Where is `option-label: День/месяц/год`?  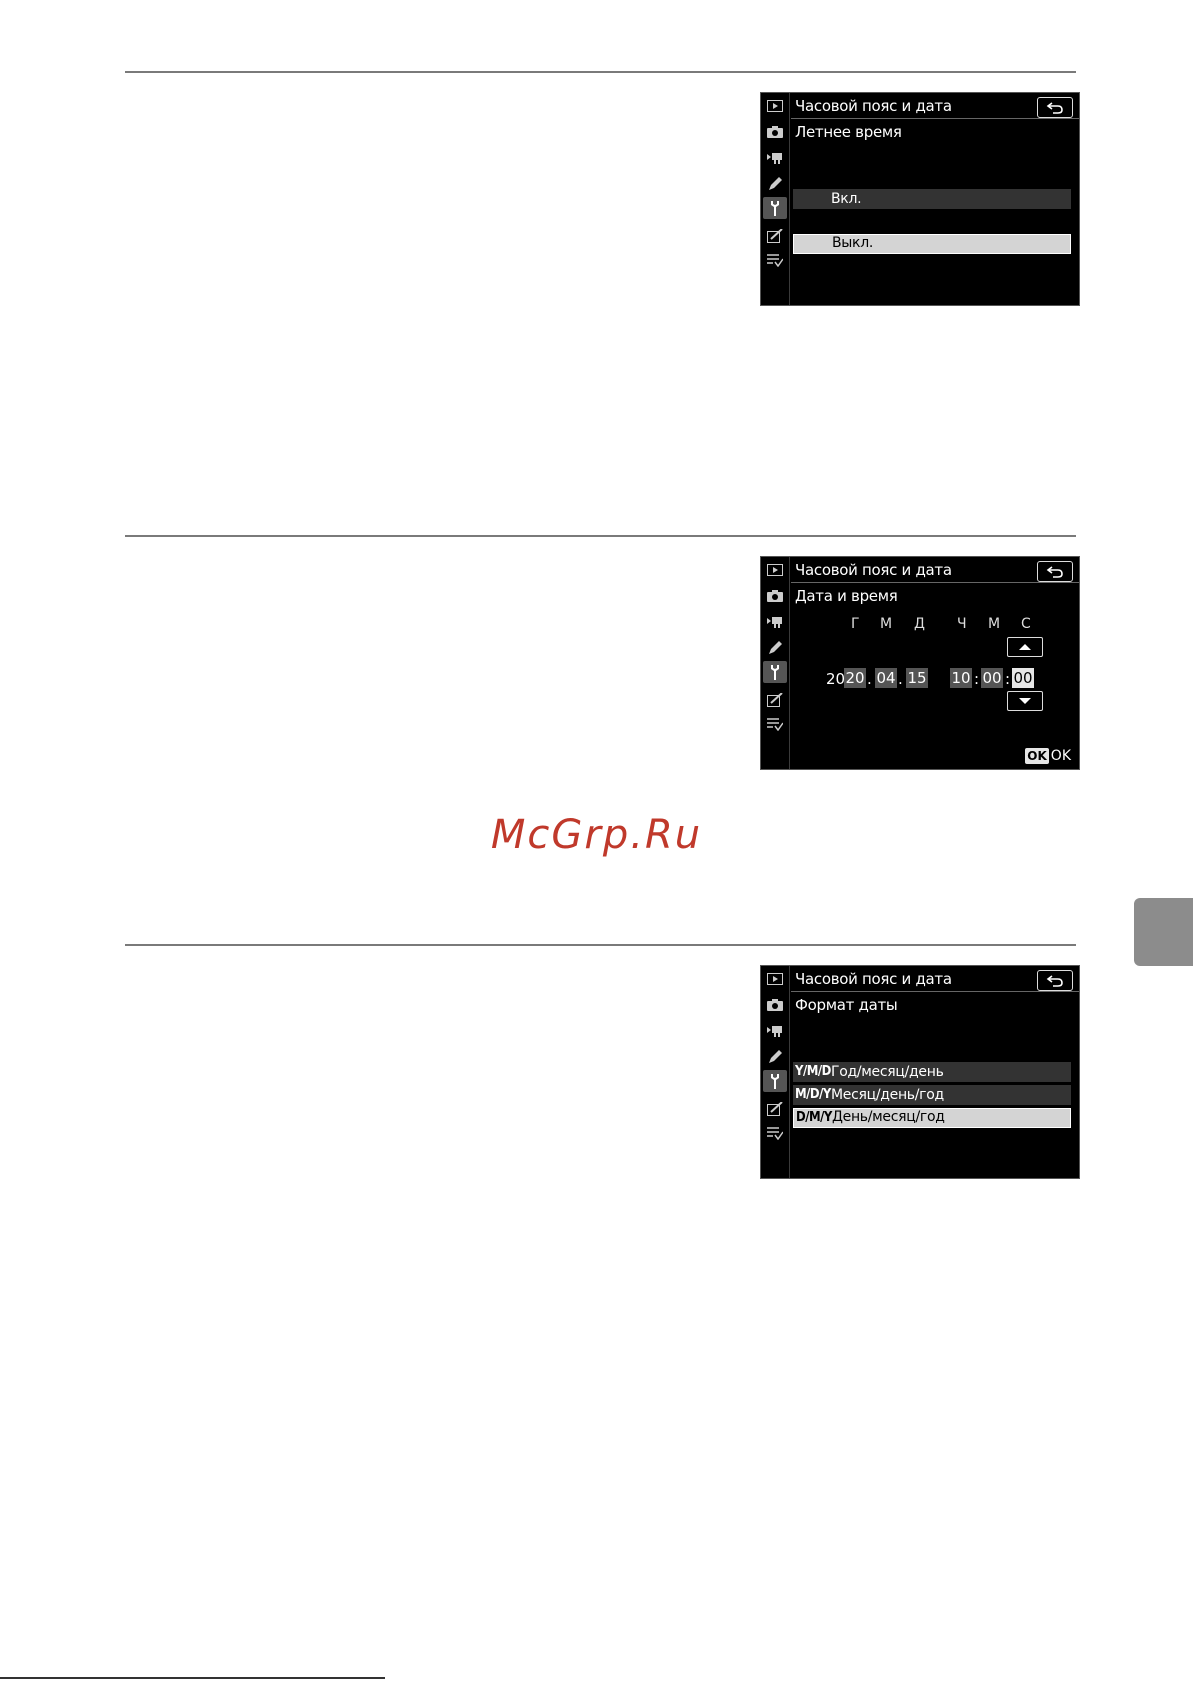
option-label: День/месяц/год is located at coordinates (888, 1117).